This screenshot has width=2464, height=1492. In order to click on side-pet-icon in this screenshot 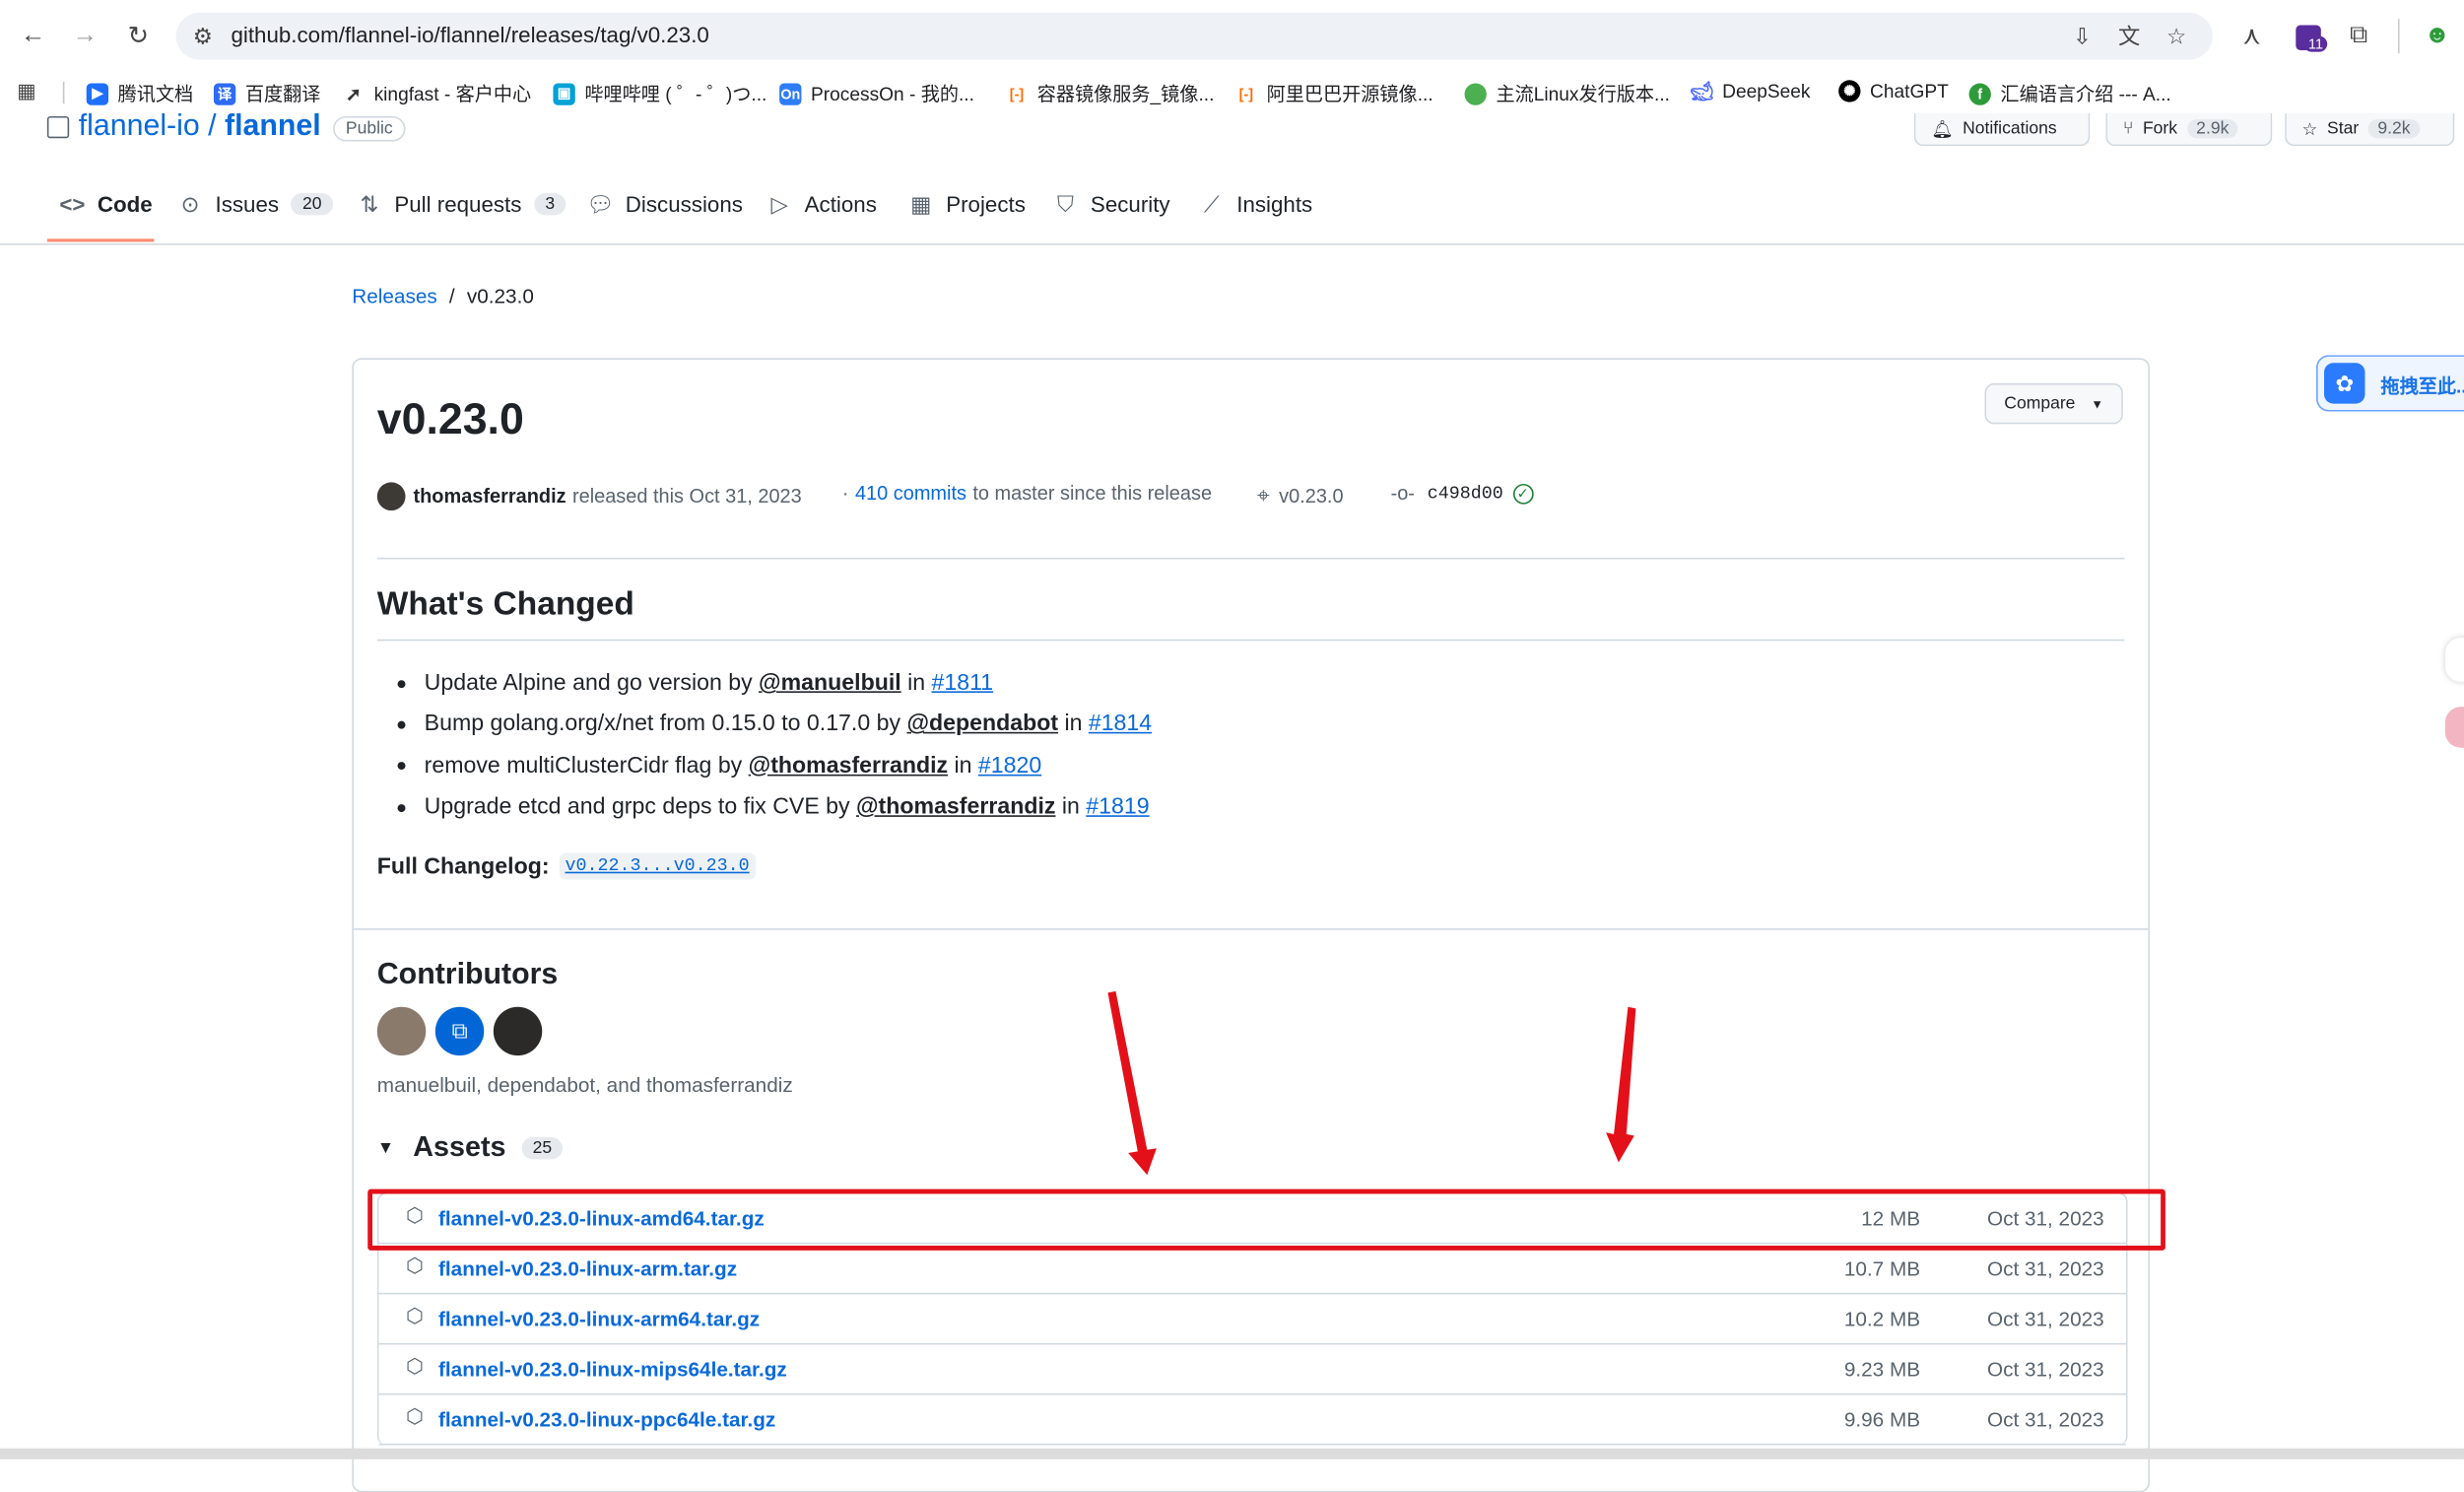, I will do `click(2454, 727)`.